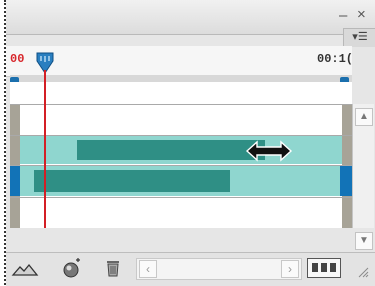 The width and height of the screenshot is (375, 286). What do you see at coordinates (219, 269) in the screenshot?
I see `horizontal-scrollbar` at bounding box center [219, 269].